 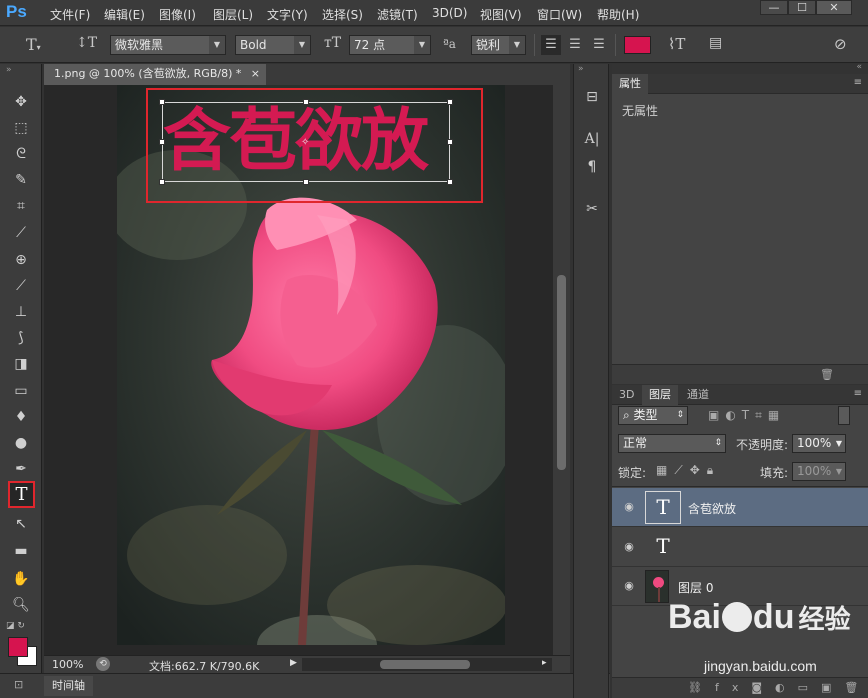 I want to click on menu-3d: 3D(D), so click(x=449, y=13).